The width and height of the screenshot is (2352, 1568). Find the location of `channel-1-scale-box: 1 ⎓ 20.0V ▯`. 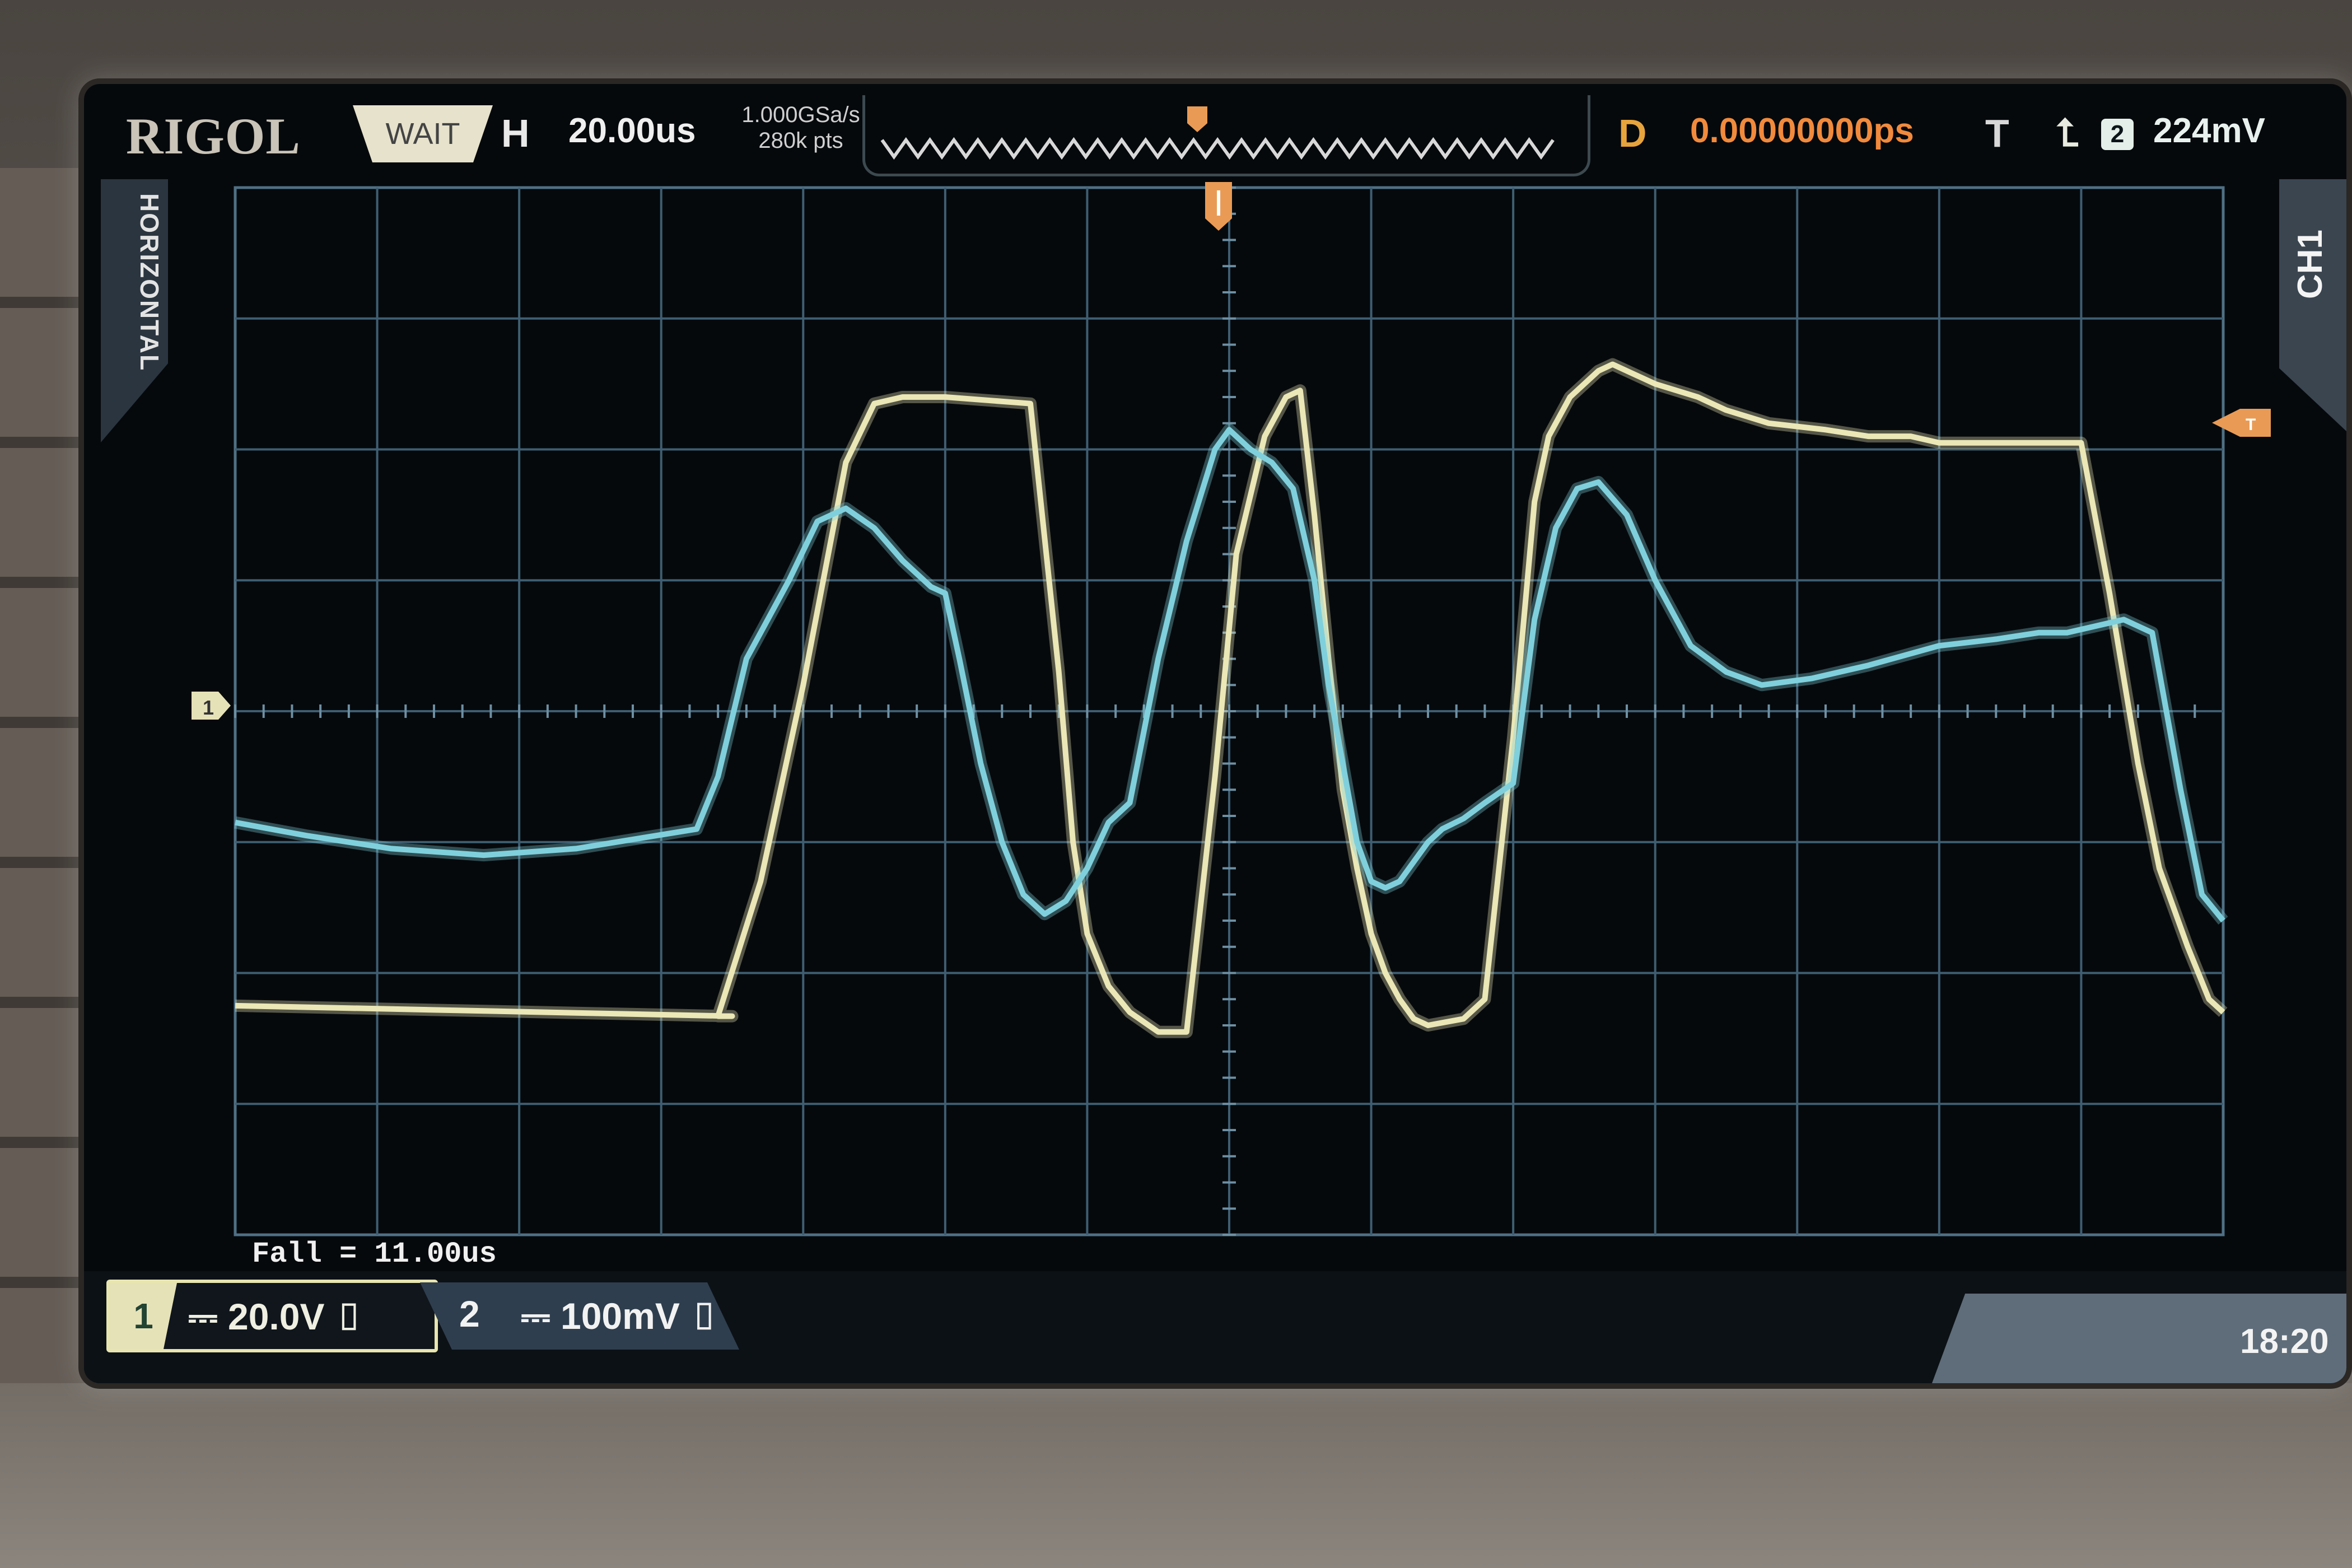

channel-1-scale-box: 1 ⎓ 20.0V ▯ is located at coordinates (272, 1316).